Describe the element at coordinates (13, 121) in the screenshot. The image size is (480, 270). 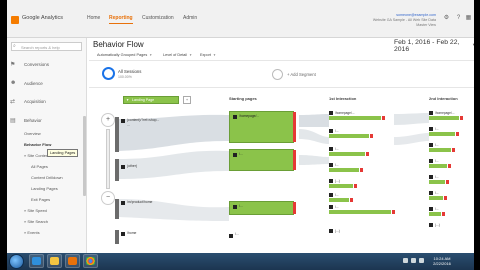
I see `behavior-icon: ▤` at that location.